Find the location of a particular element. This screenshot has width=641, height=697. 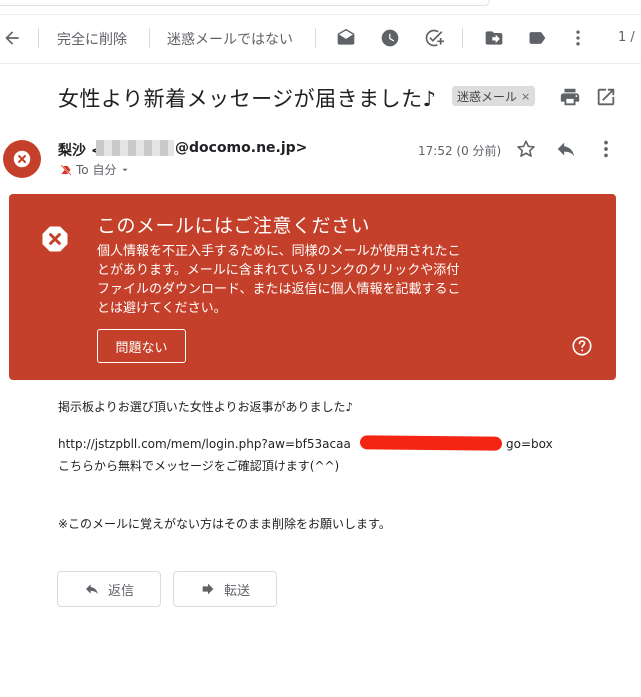

mark-as-read-icon is located at coordinates (346, 38).